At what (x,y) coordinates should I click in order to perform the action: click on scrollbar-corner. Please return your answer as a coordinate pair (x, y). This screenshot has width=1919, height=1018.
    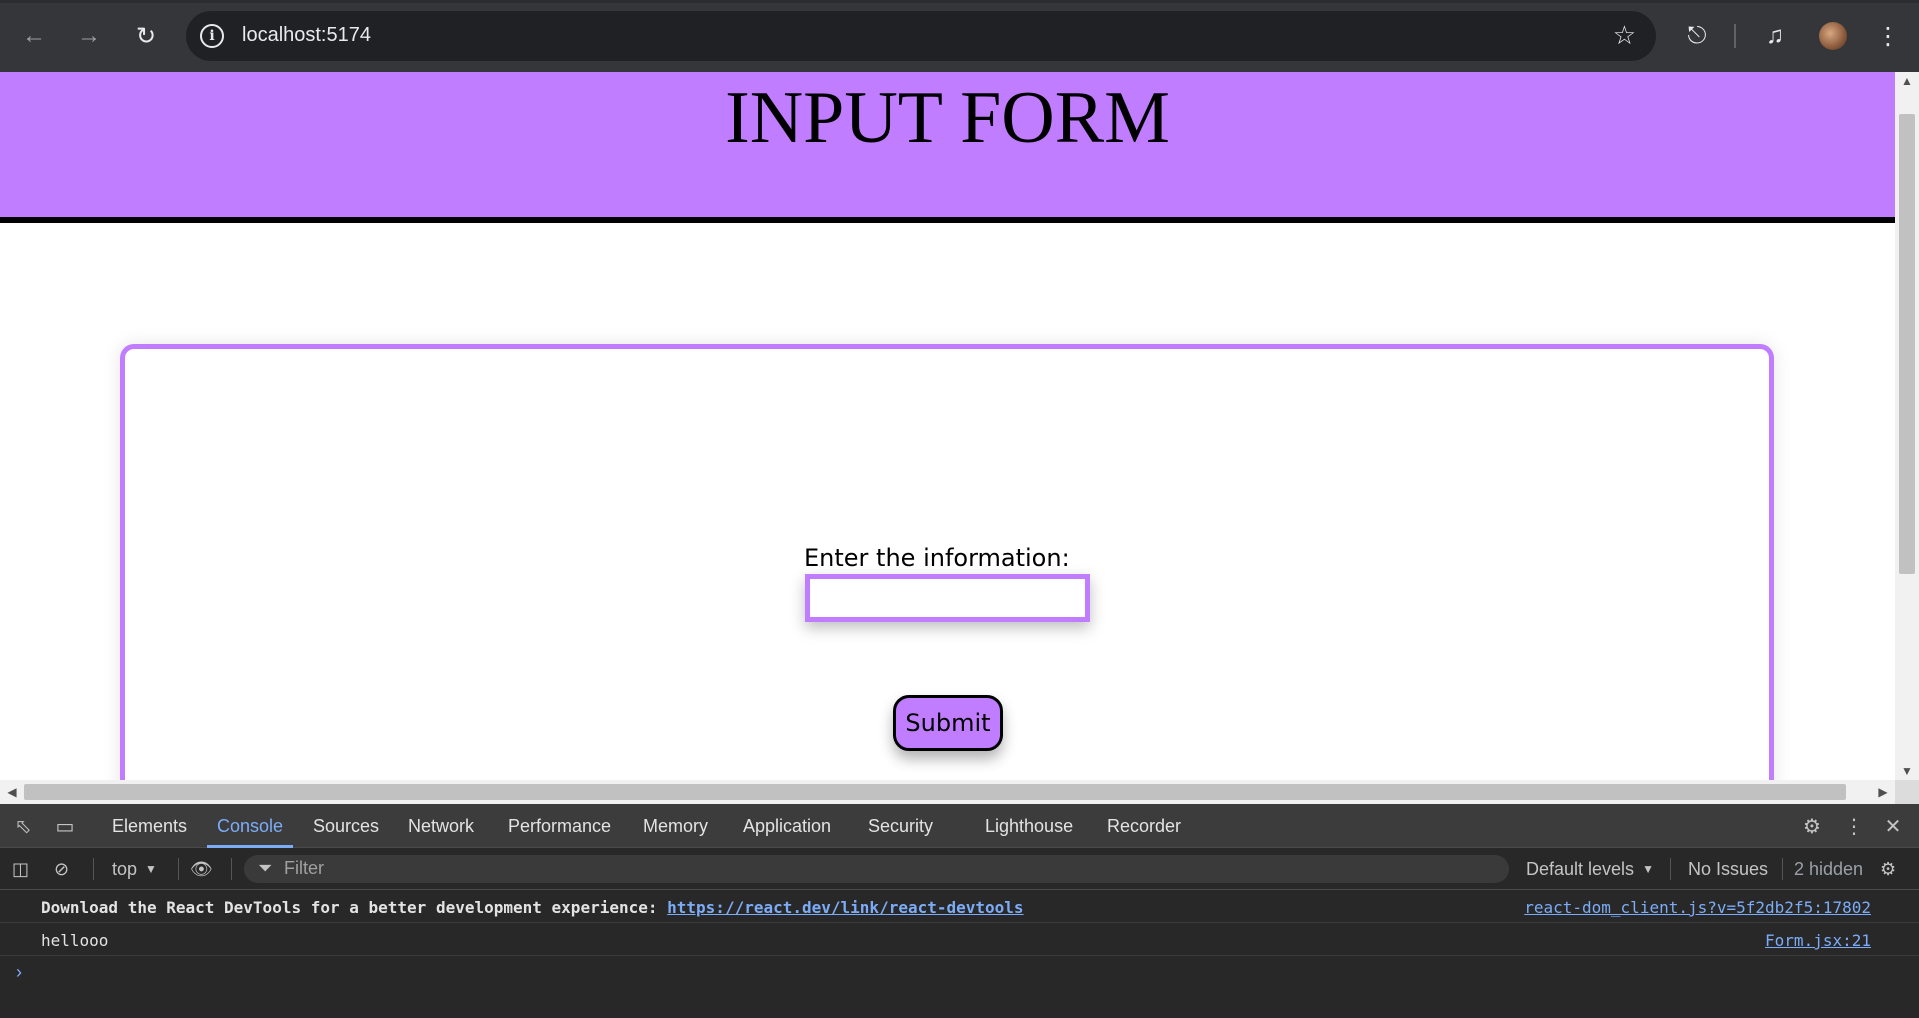
    Looking at the image, I should click on (1907, 792).